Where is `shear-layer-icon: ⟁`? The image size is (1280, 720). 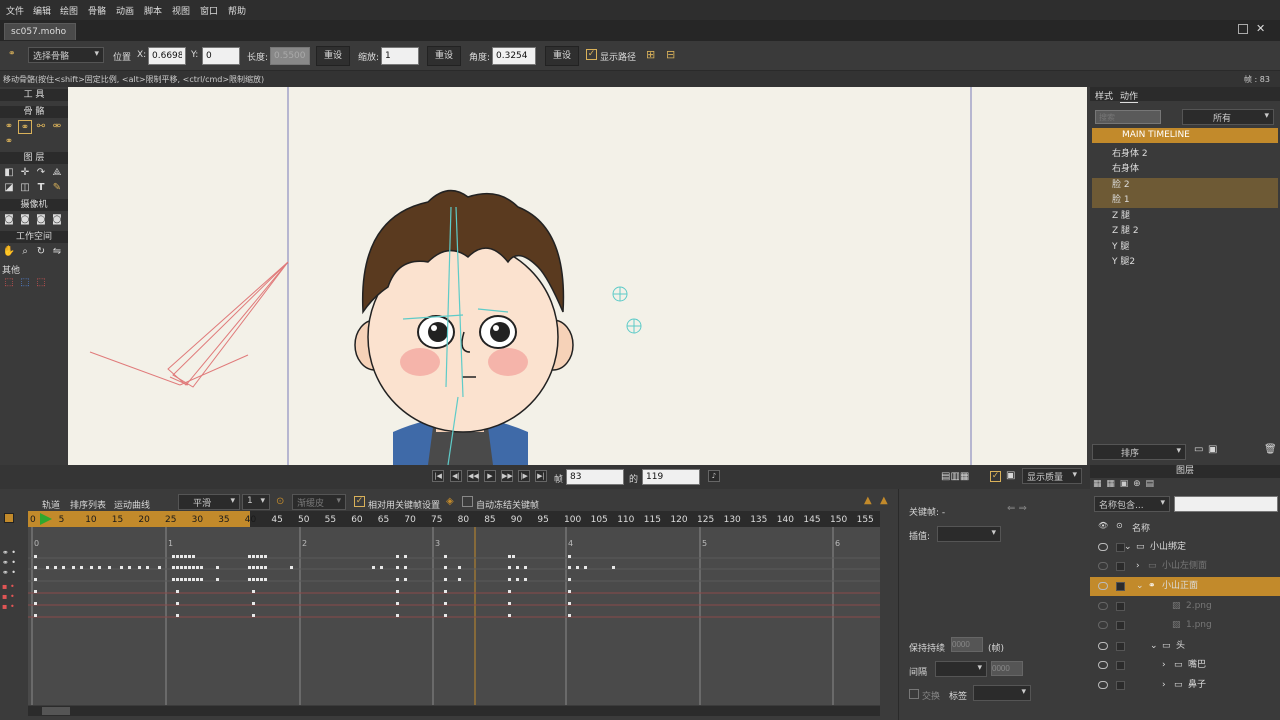
shear-layer-icon: ⟁ is located at coordinates (57, 173).